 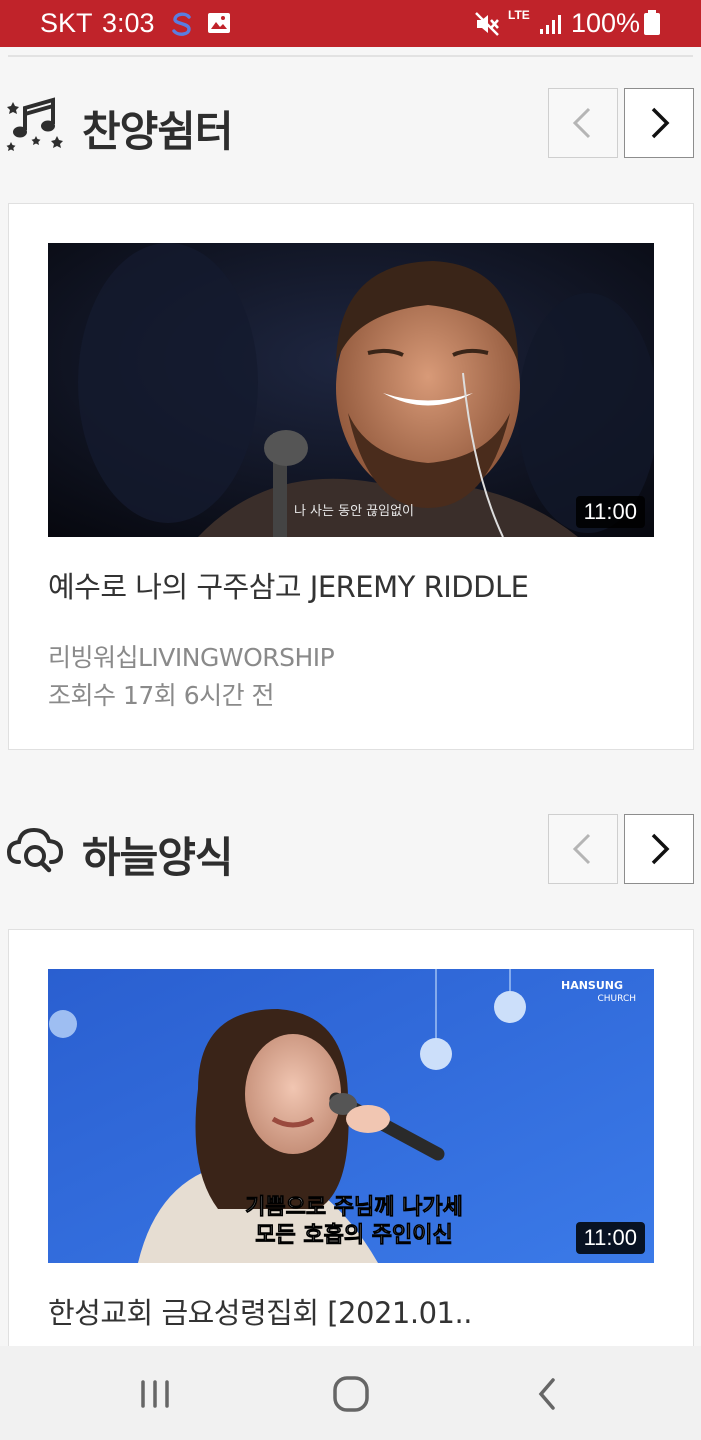 I want to click on watermark: CHURCH, so click(x=617, y=999).